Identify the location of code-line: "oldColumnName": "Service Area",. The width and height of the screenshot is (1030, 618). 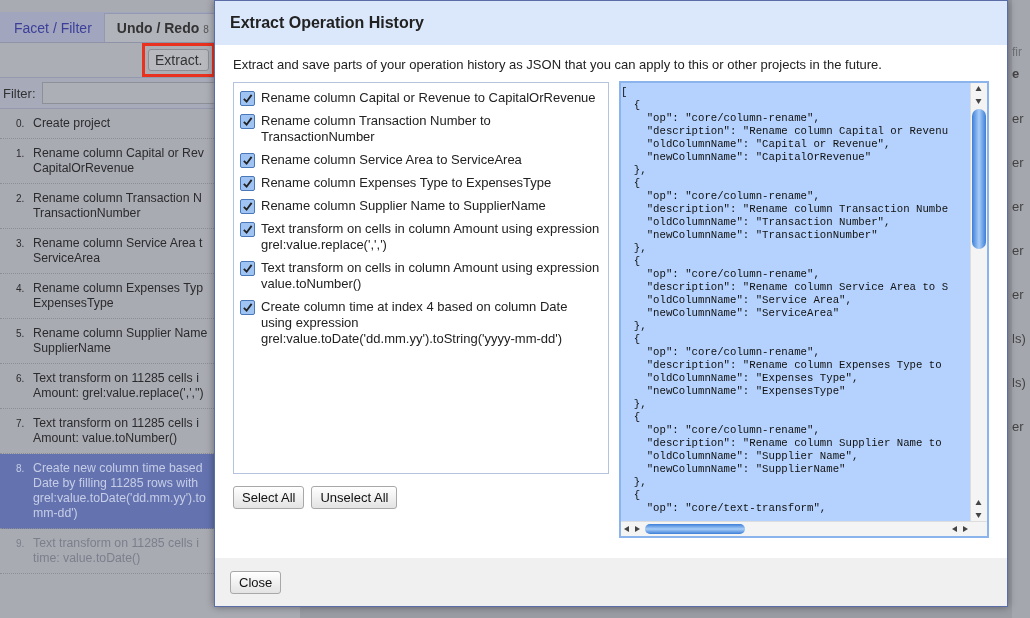
(749, 300).